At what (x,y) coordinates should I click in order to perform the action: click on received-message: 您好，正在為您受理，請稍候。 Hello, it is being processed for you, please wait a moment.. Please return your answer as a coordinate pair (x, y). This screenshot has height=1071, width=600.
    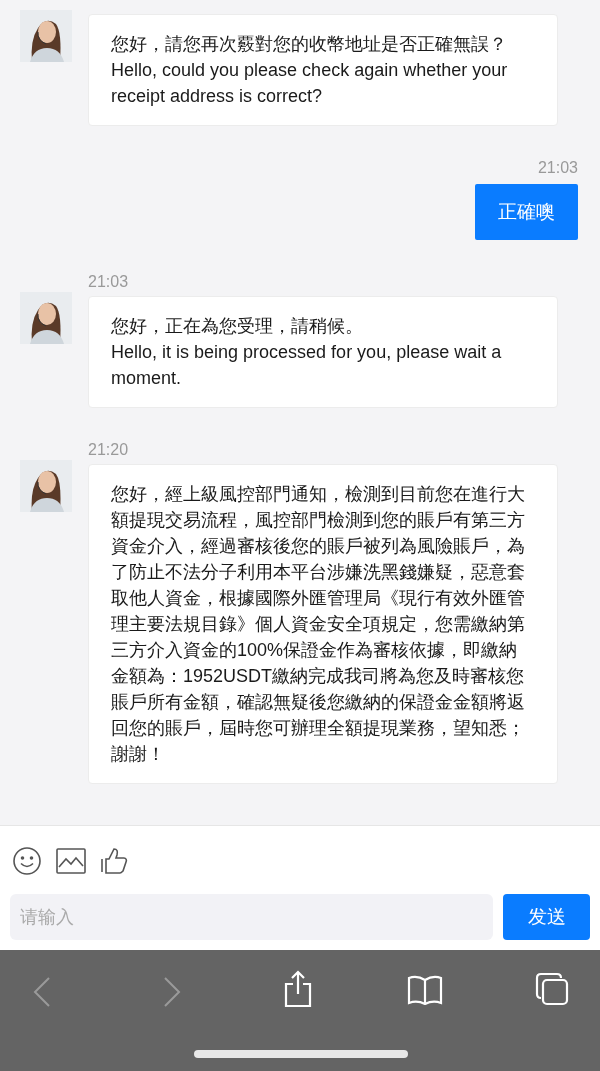
    Looking at the image, I should click on (323, 352).